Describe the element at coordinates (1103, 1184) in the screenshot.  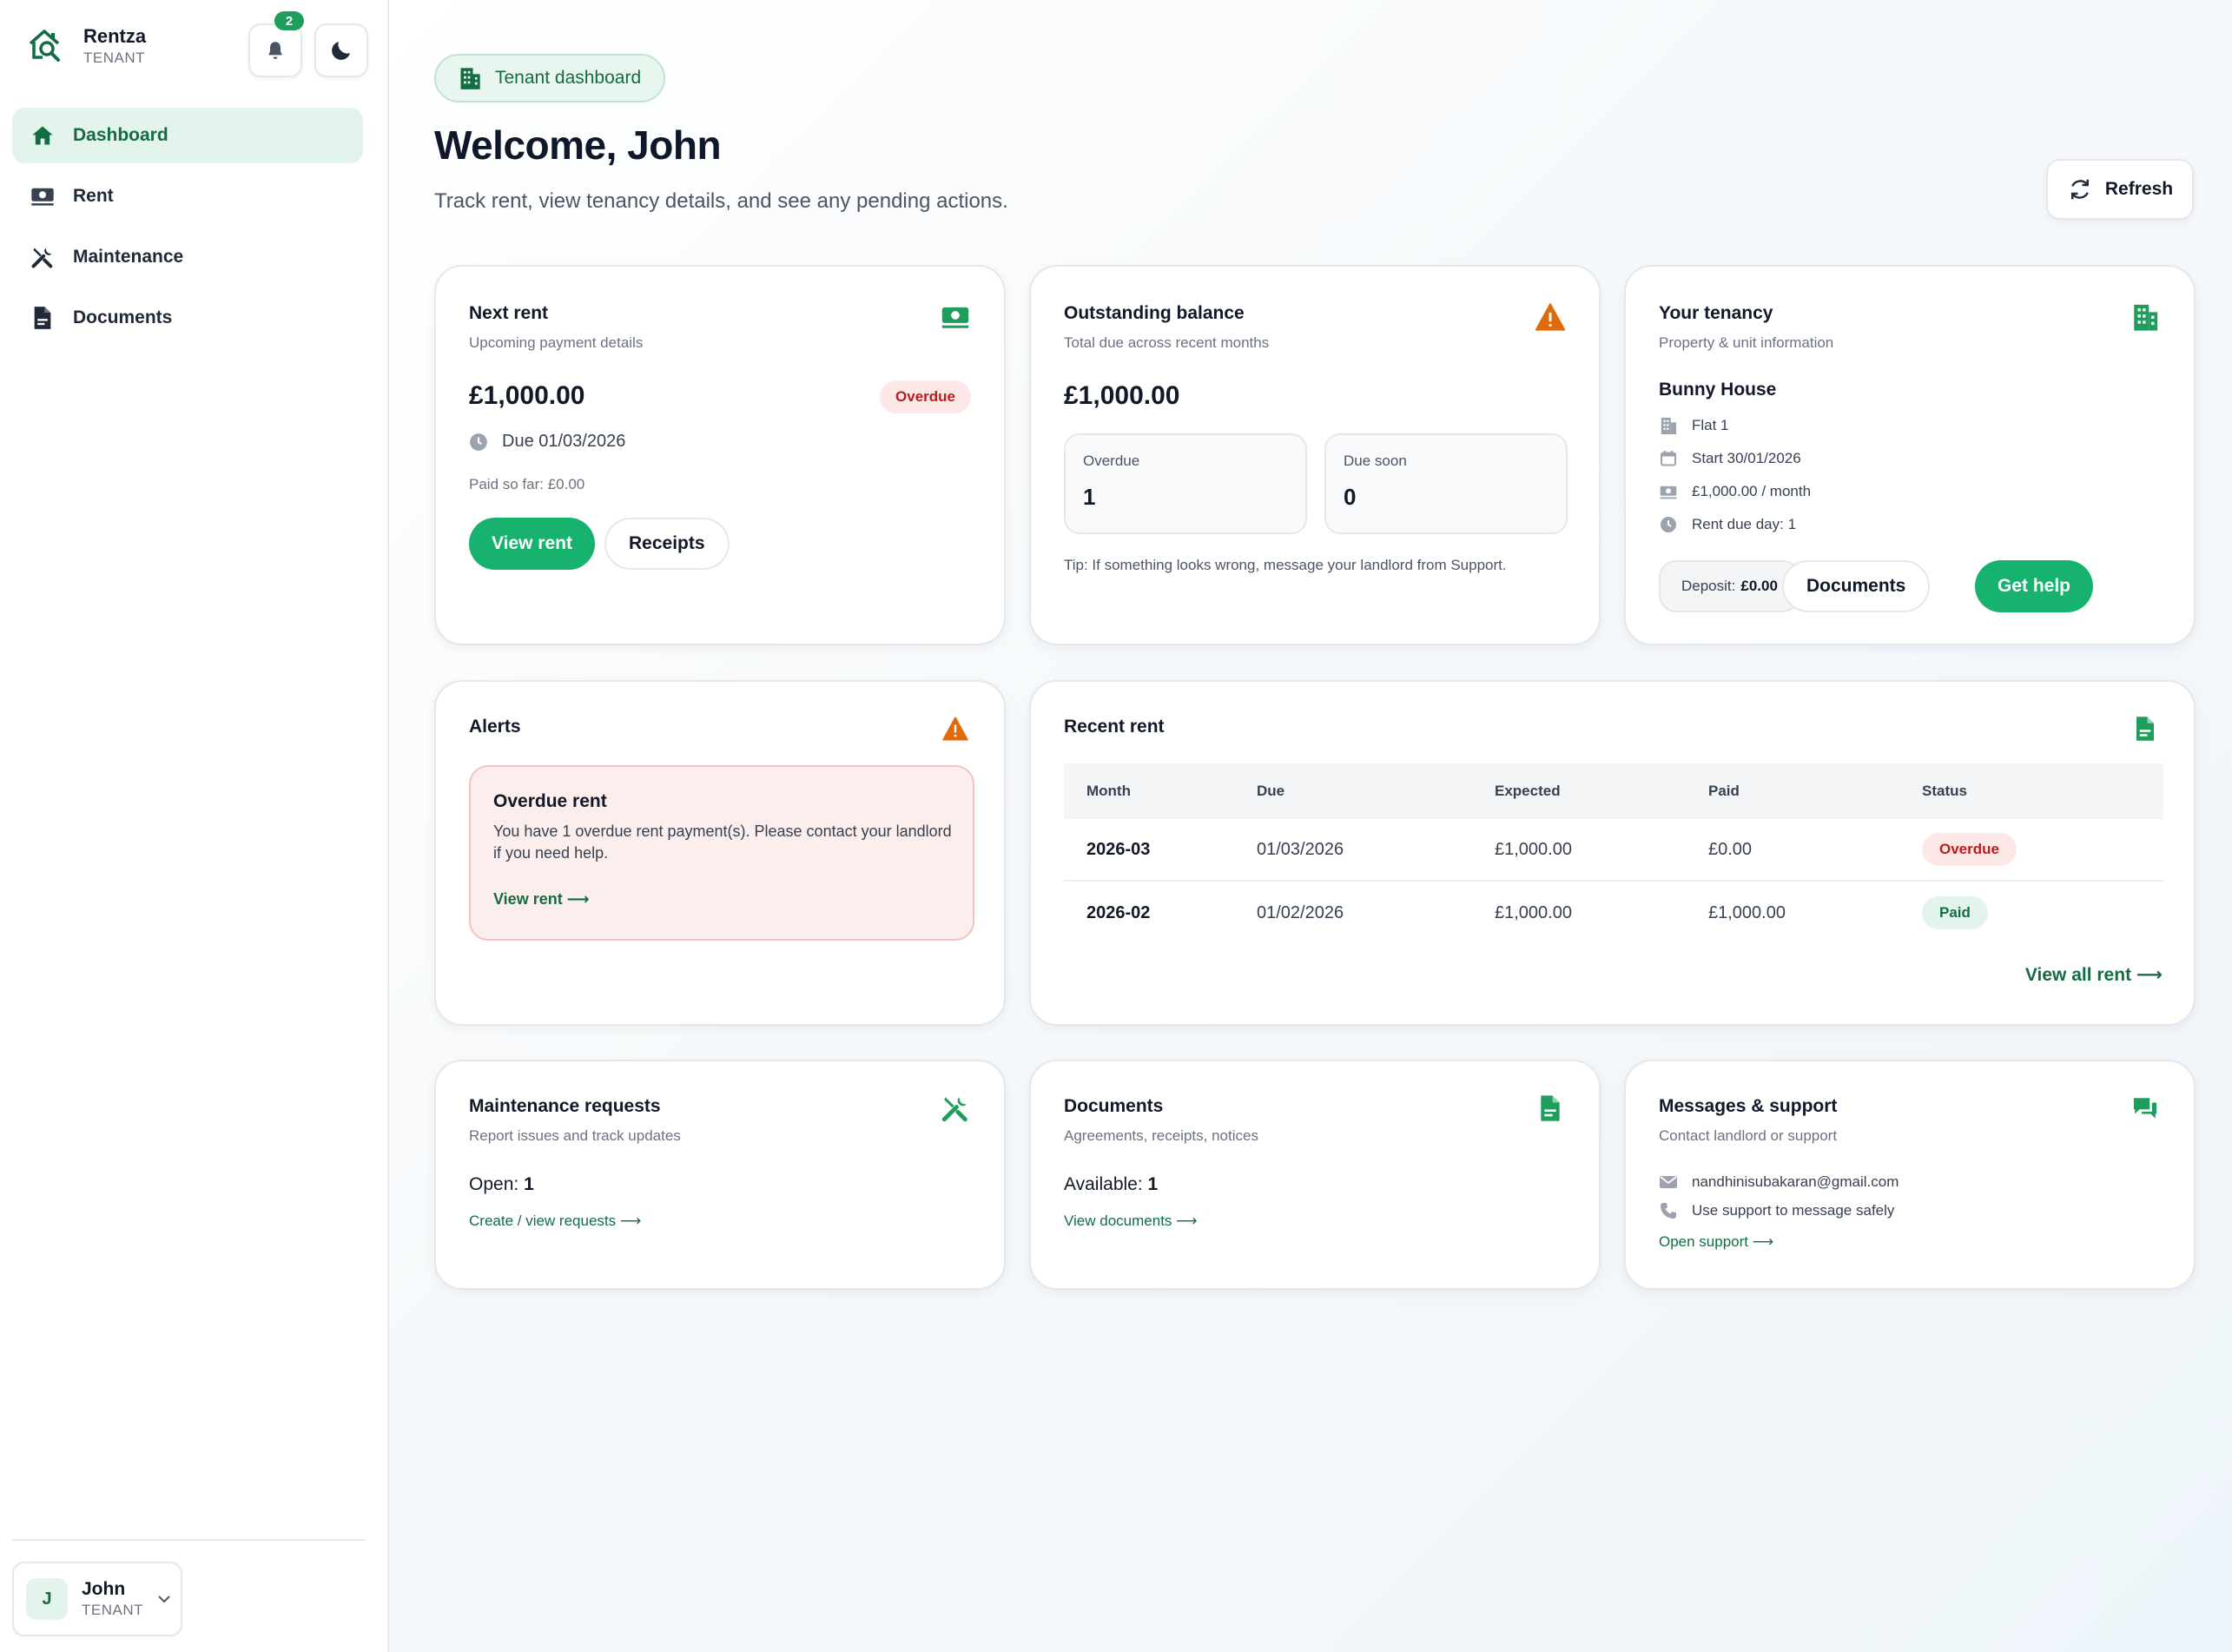
I see `count-label: Available:` at that location.